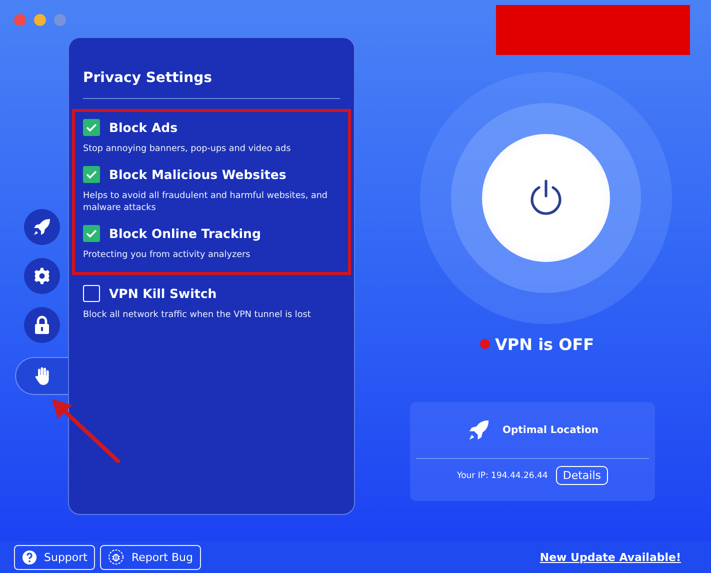  Describe the element at coordinates (86, 431) in the screenshot. I see `annotation-arrow` at that location.